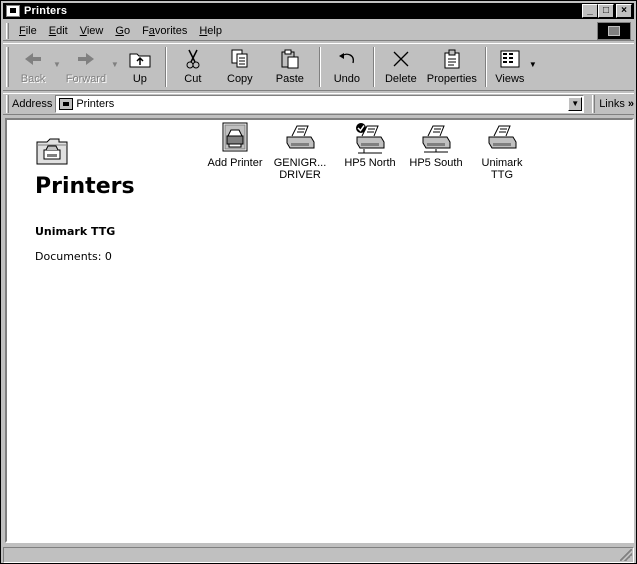 The height and width of the screenshot is (564, 637). I want to click on up-button: Up, so click(140, 67).